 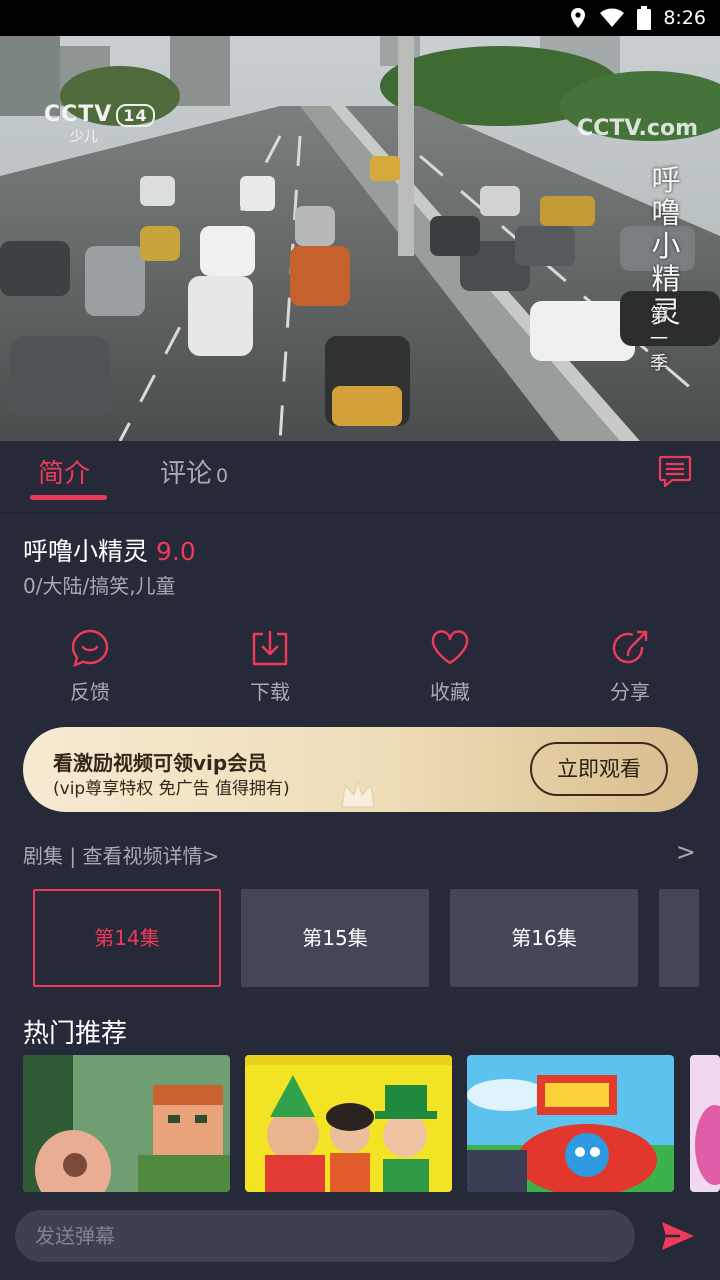 What do you see at coordinates (659, 339) in the screenshot?
I see `video-season-overlay: 第一季` at bounding box center [659, 339].